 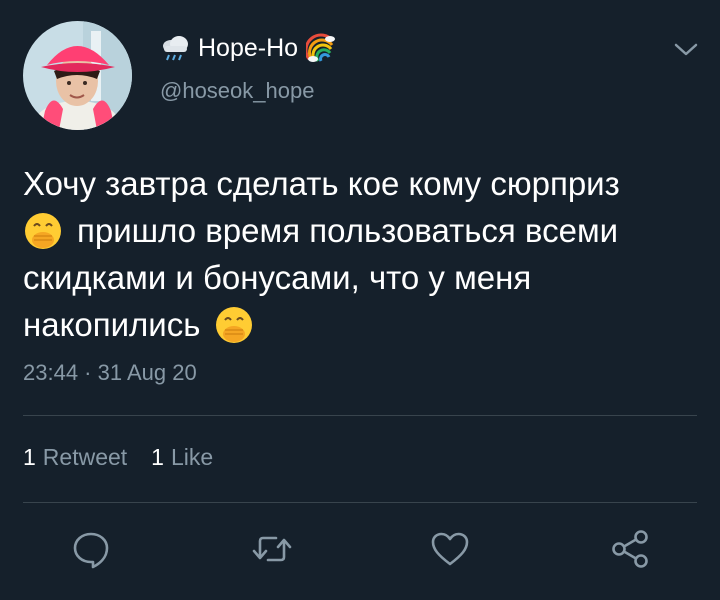 I want to click on tweet-stats: 1 Retweet 1 Like, so click(x=118, y=457).